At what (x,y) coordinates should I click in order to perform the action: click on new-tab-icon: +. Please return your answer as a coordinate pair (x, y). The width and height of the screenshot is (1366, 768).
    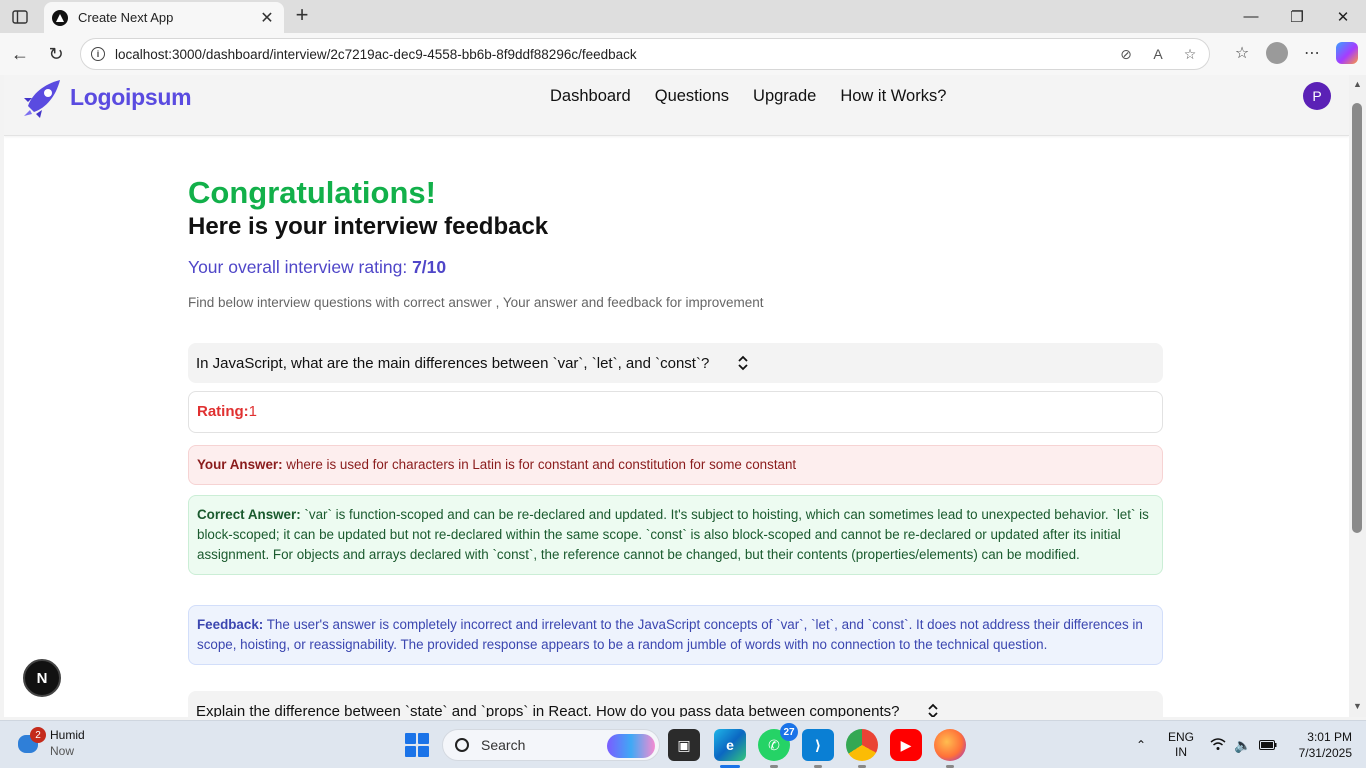
    Looking at the image, I should click on (302, 15).